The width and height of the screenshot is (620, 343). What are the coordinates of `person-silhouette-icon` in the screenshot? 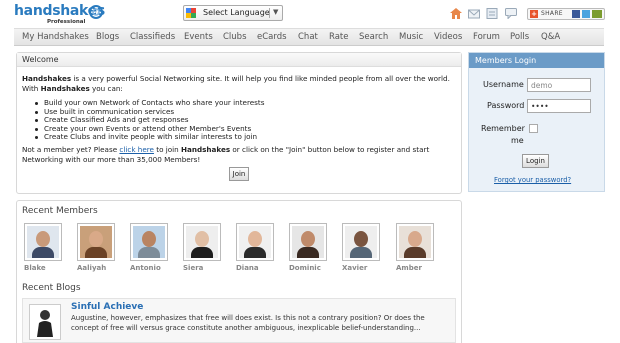 It's located at (45, 323).